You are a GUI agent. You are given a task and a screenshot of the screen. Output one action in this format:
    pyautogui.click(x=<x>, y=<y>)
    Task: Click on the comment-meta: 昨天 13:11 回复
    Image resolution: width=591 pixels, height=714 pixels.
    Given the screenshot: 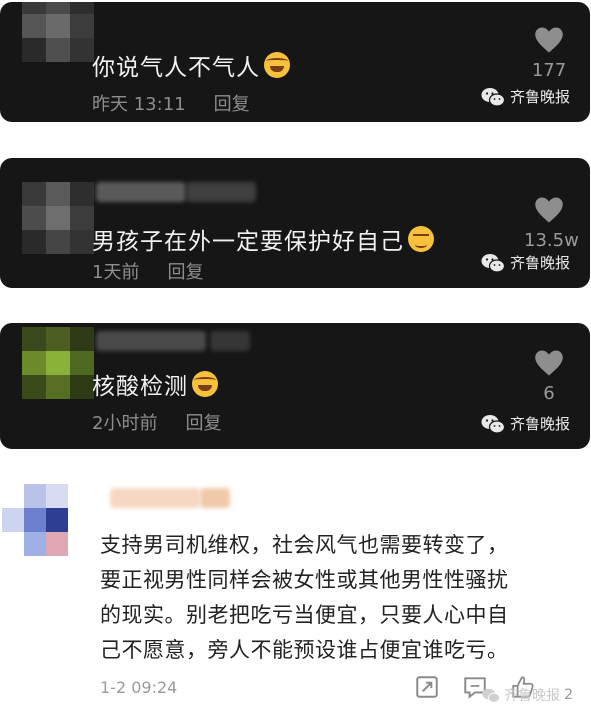 What is the action you would take?
    pyautogui.click(x=171, y=103)
    